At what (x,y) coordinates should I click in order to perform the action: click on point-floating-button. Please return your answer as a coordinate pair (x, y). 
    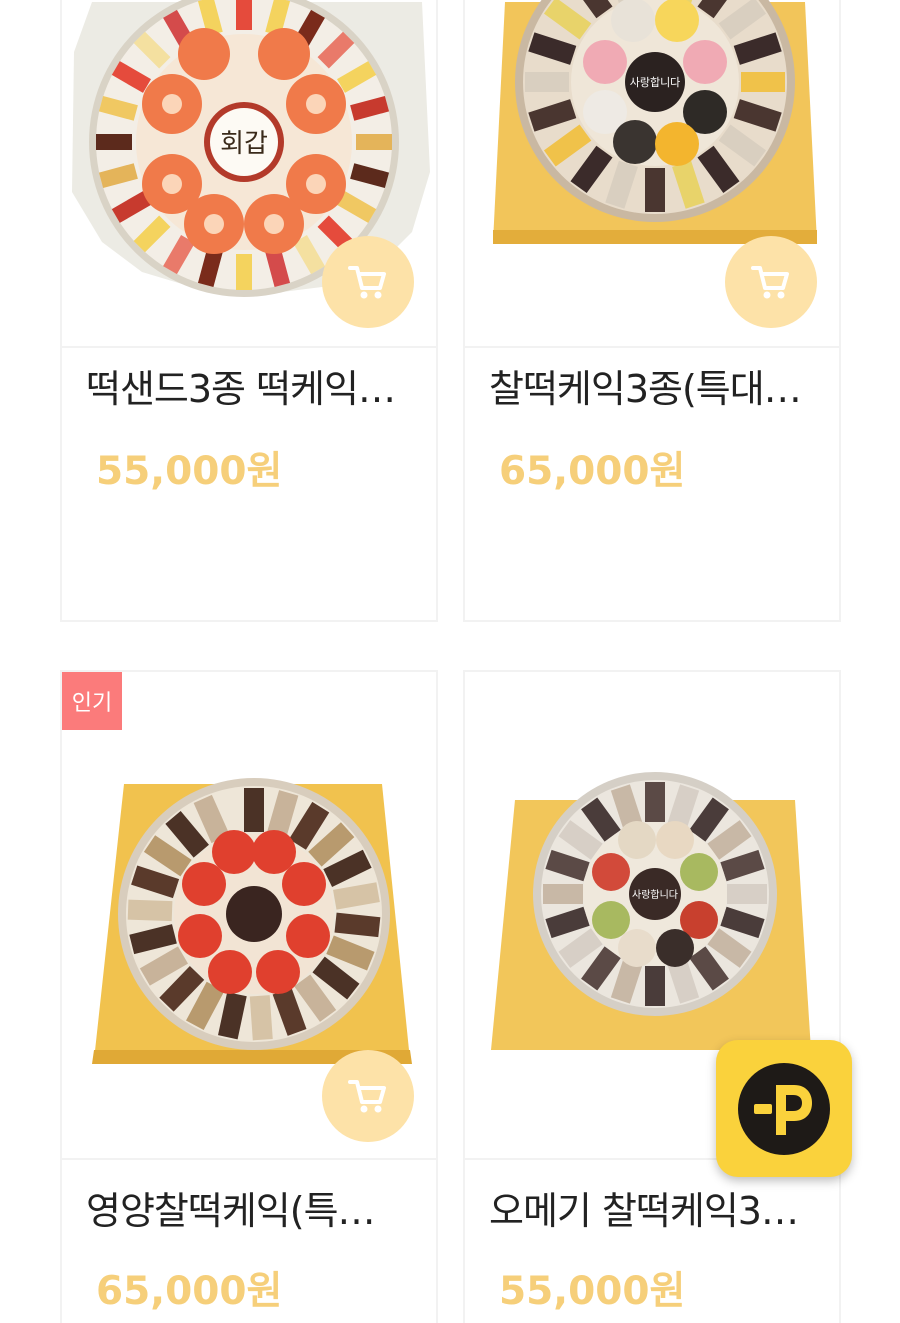
    Looking at the image, I should click on (784, 1108).